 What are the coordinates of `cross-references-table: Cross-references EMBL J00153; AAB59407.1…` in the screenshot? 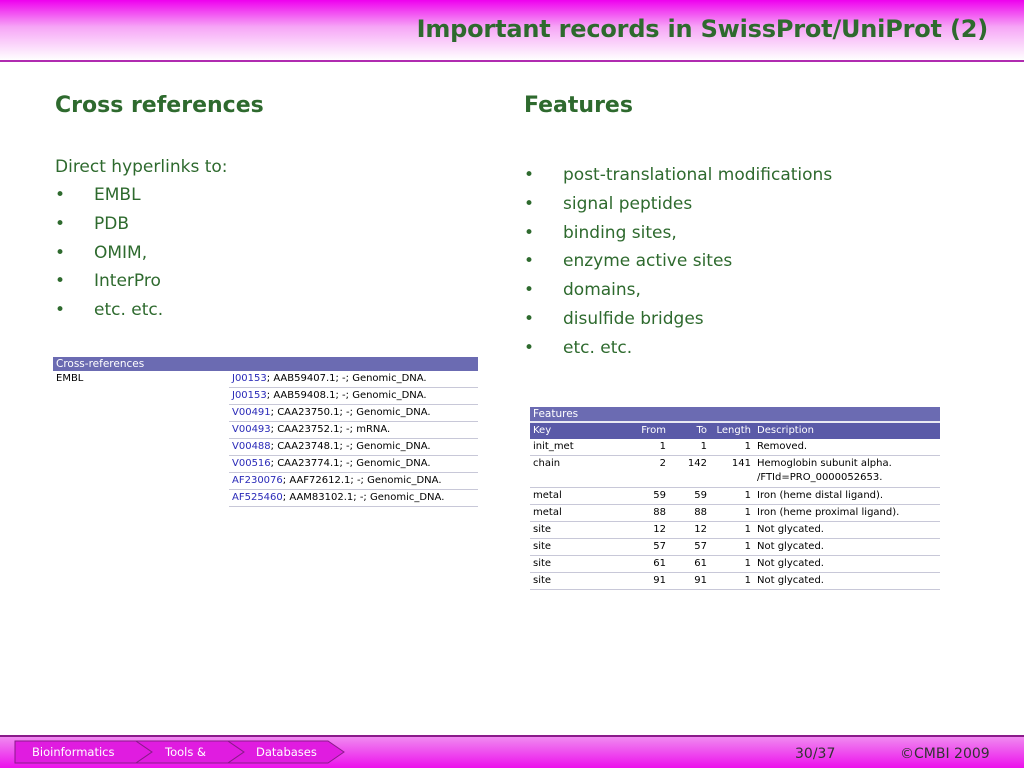 It's located at (265, 432).